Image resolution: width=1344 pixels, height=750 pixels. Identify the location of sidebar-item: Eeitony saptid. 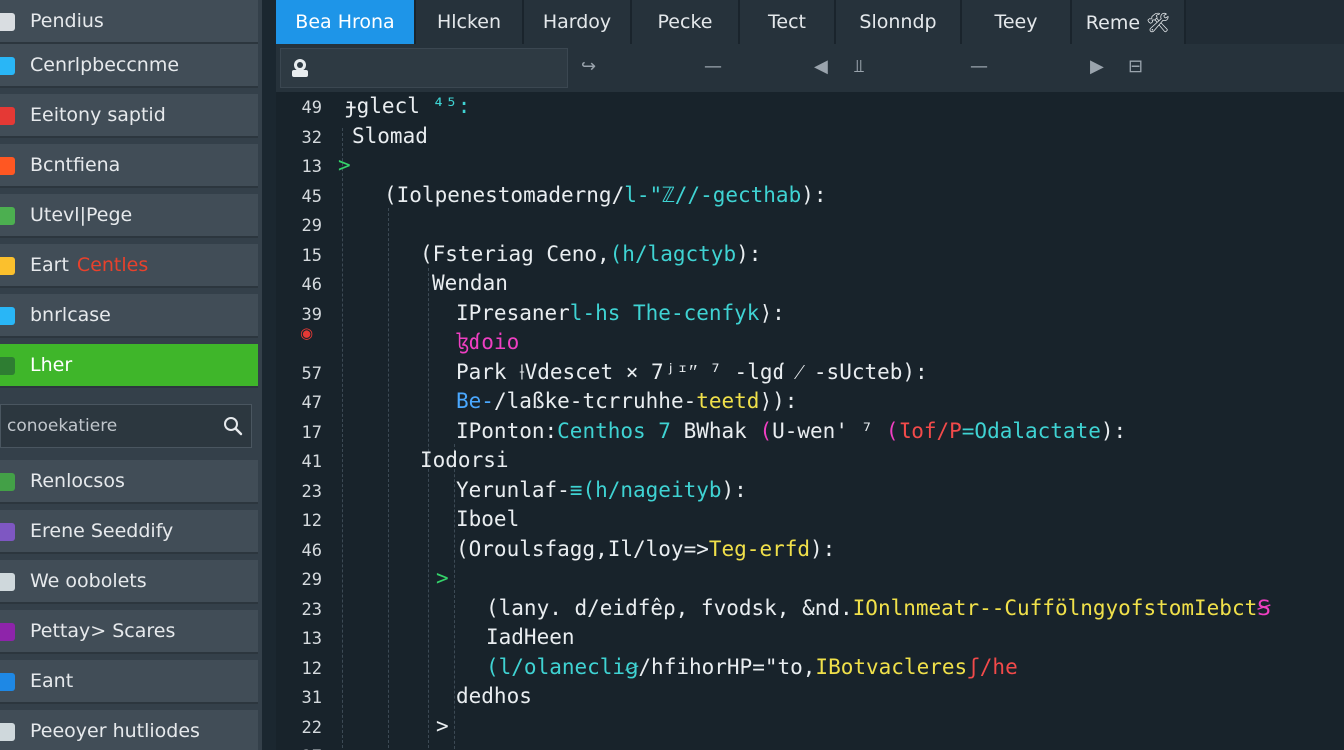
(129, 116).